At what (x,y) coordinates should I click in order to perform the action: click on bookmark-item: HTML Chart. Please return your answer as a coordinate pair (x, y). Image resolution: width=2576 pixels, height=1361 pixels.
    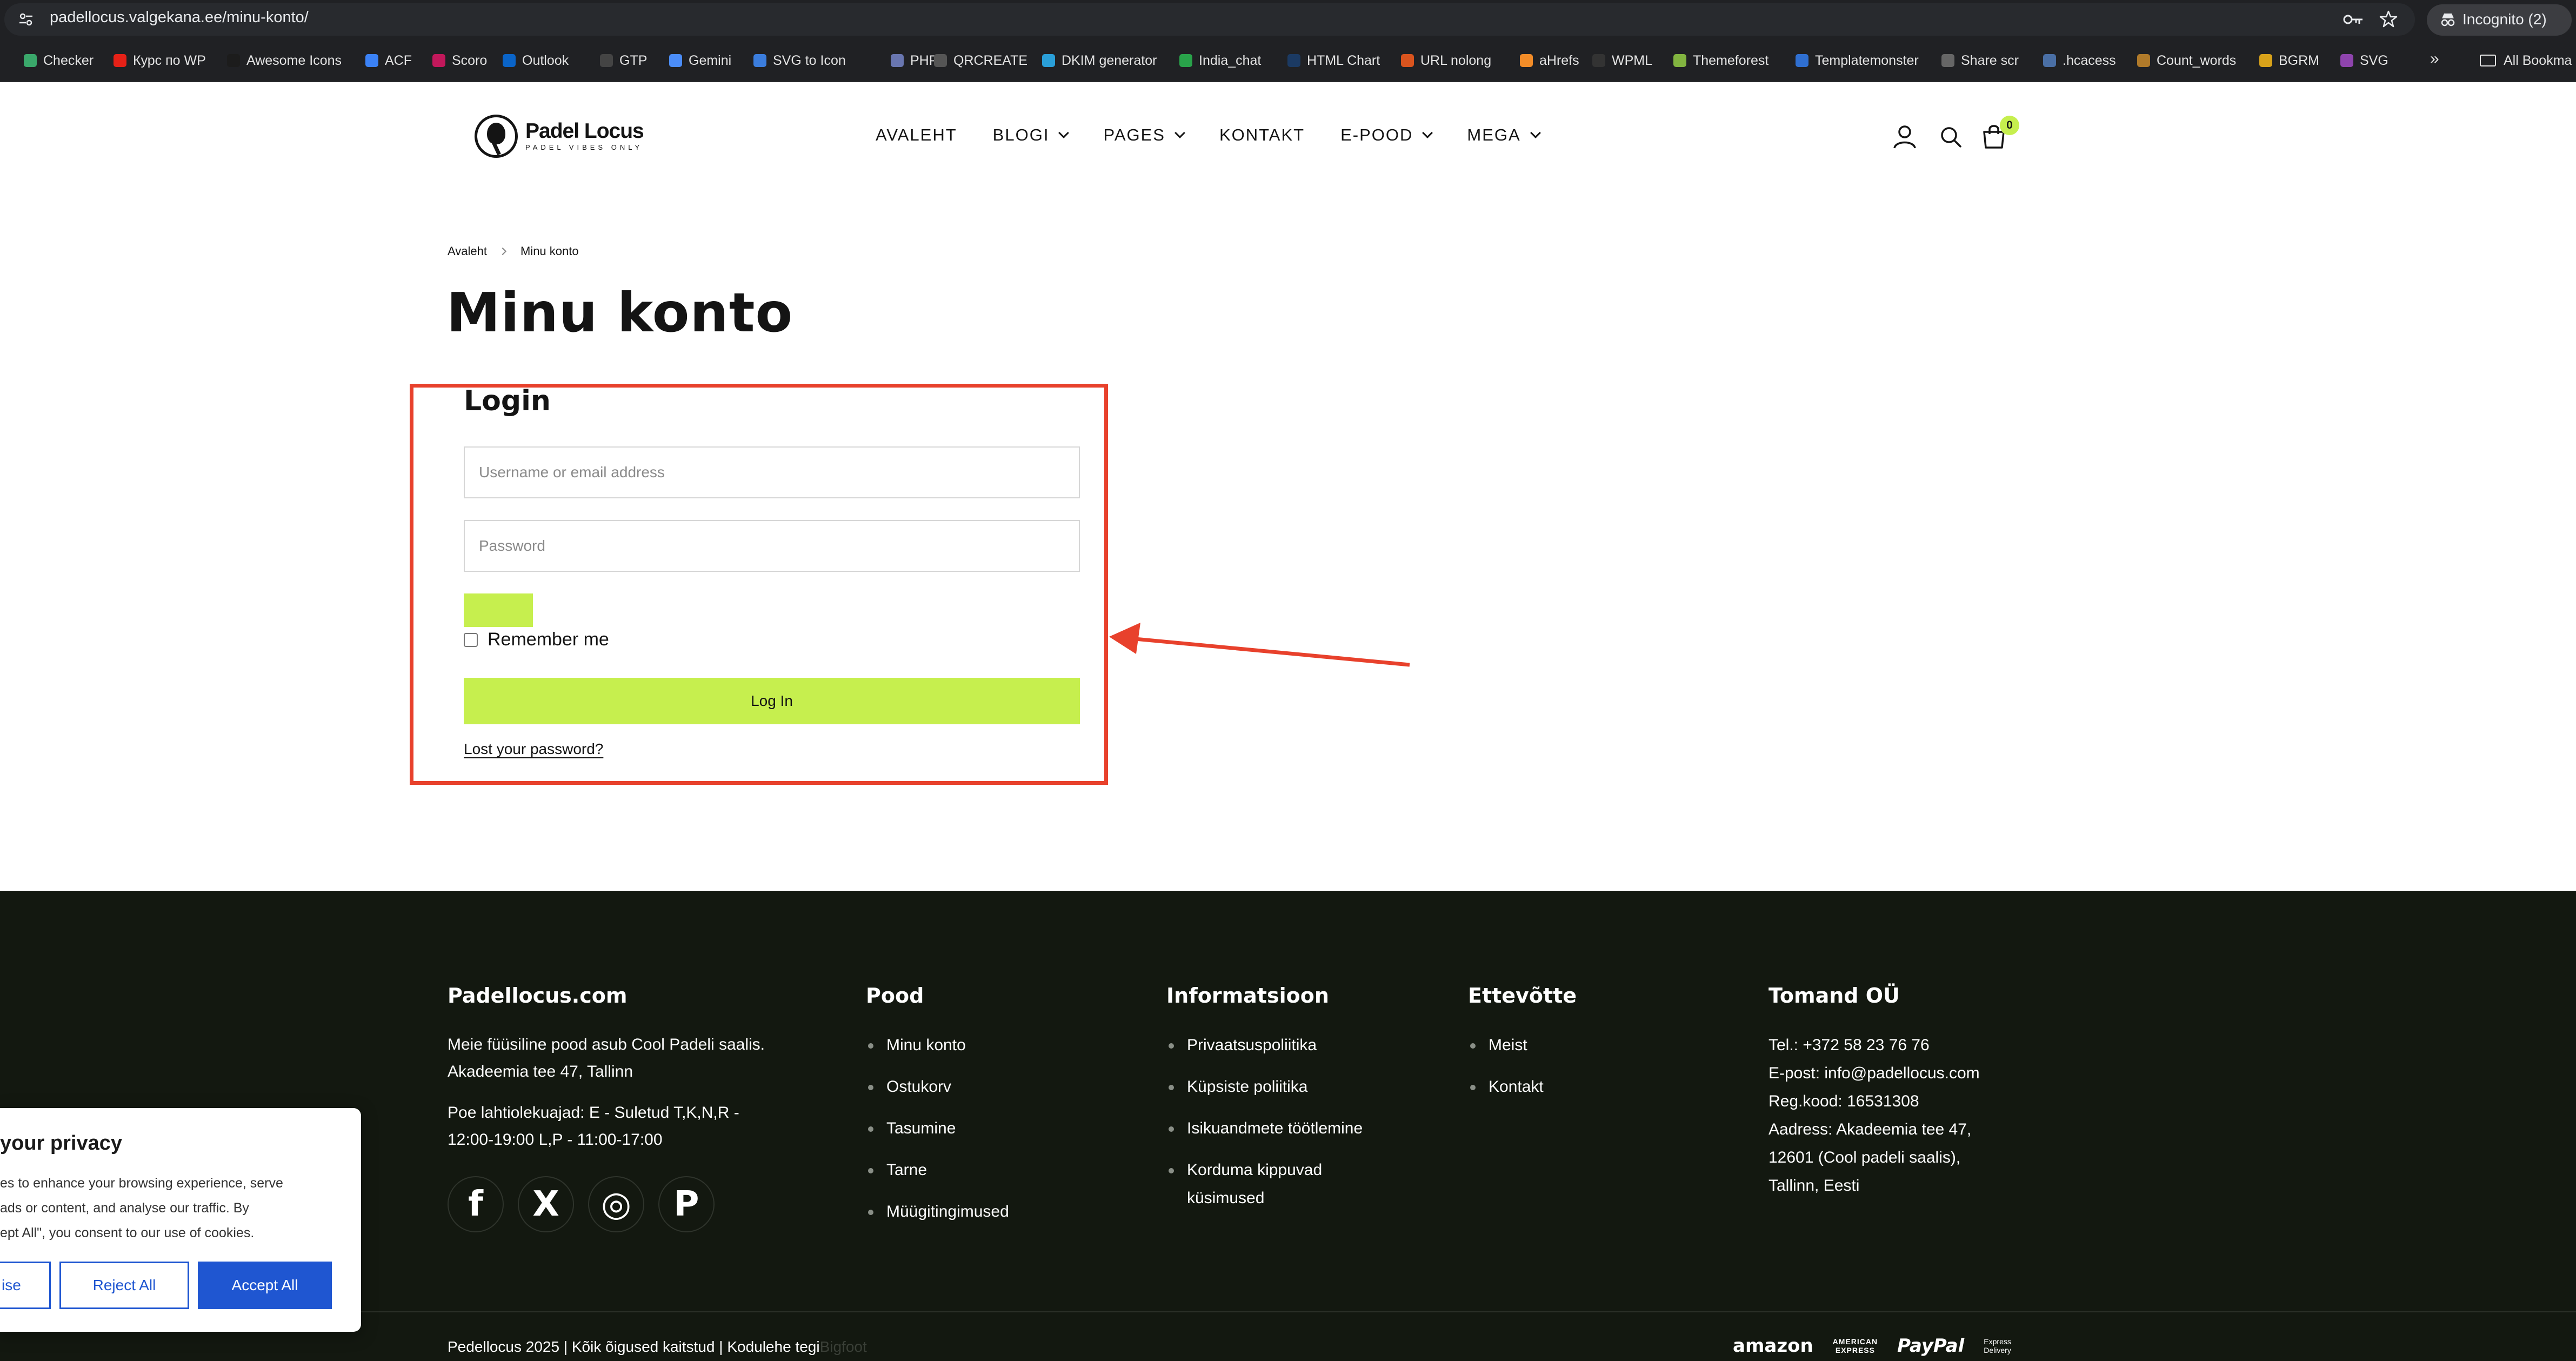
    Looking at the image, I should click on (1333, 60).